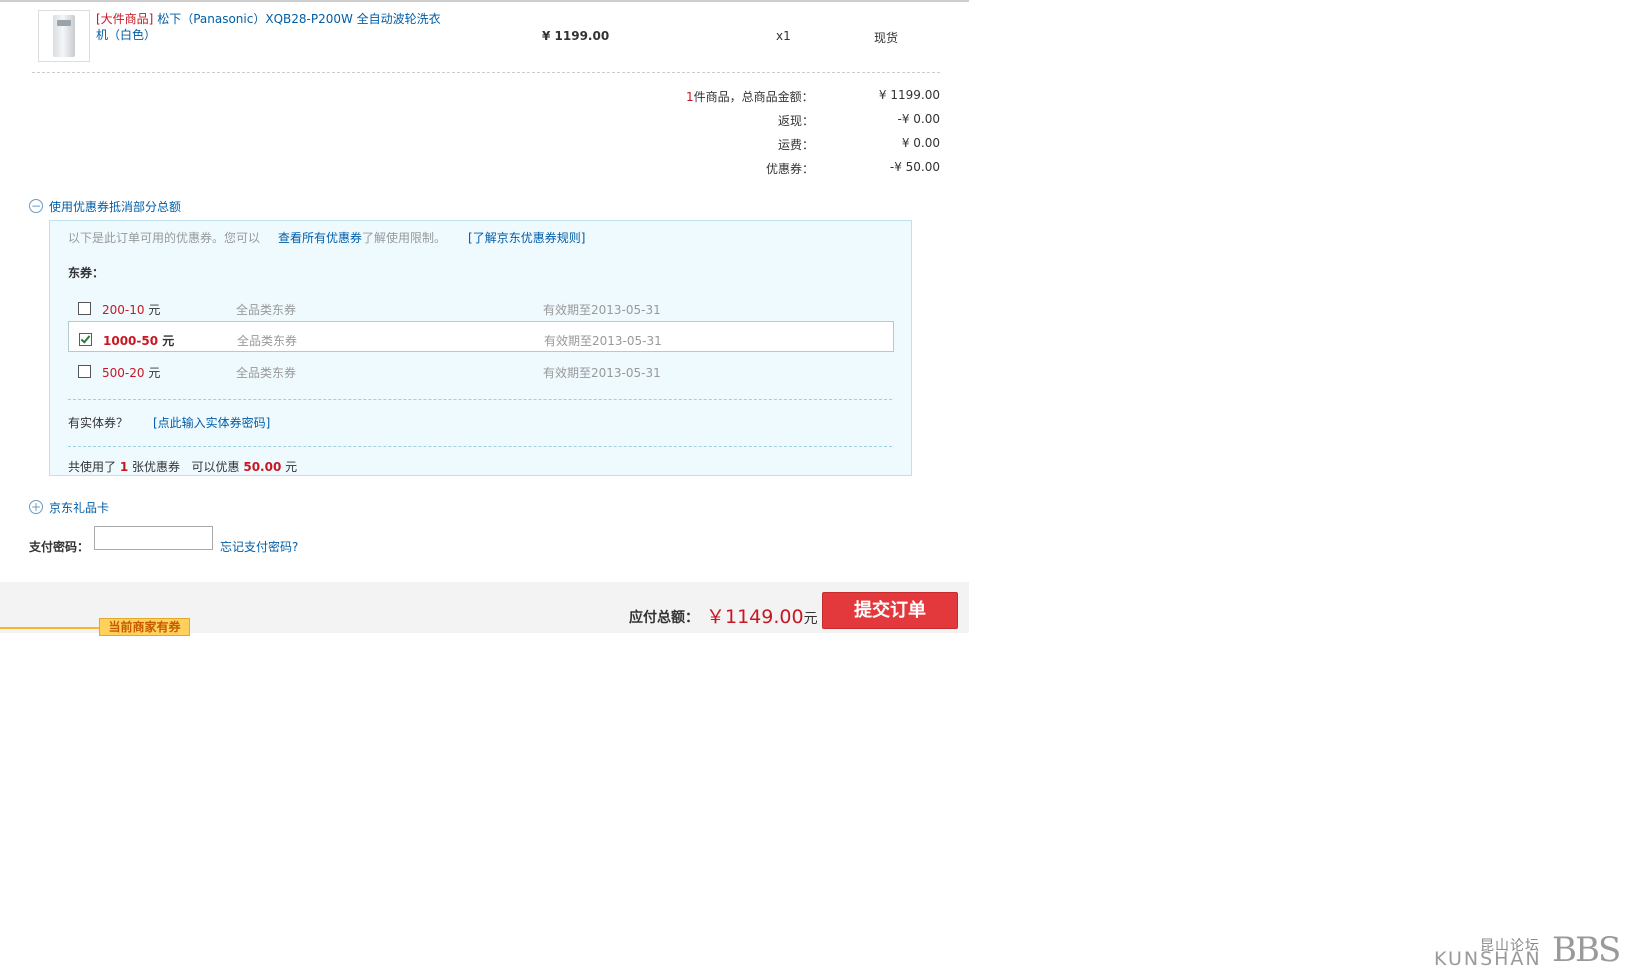  I want to click on physical-coupon-link: [点此输入实体券密码], so click(211, 422).